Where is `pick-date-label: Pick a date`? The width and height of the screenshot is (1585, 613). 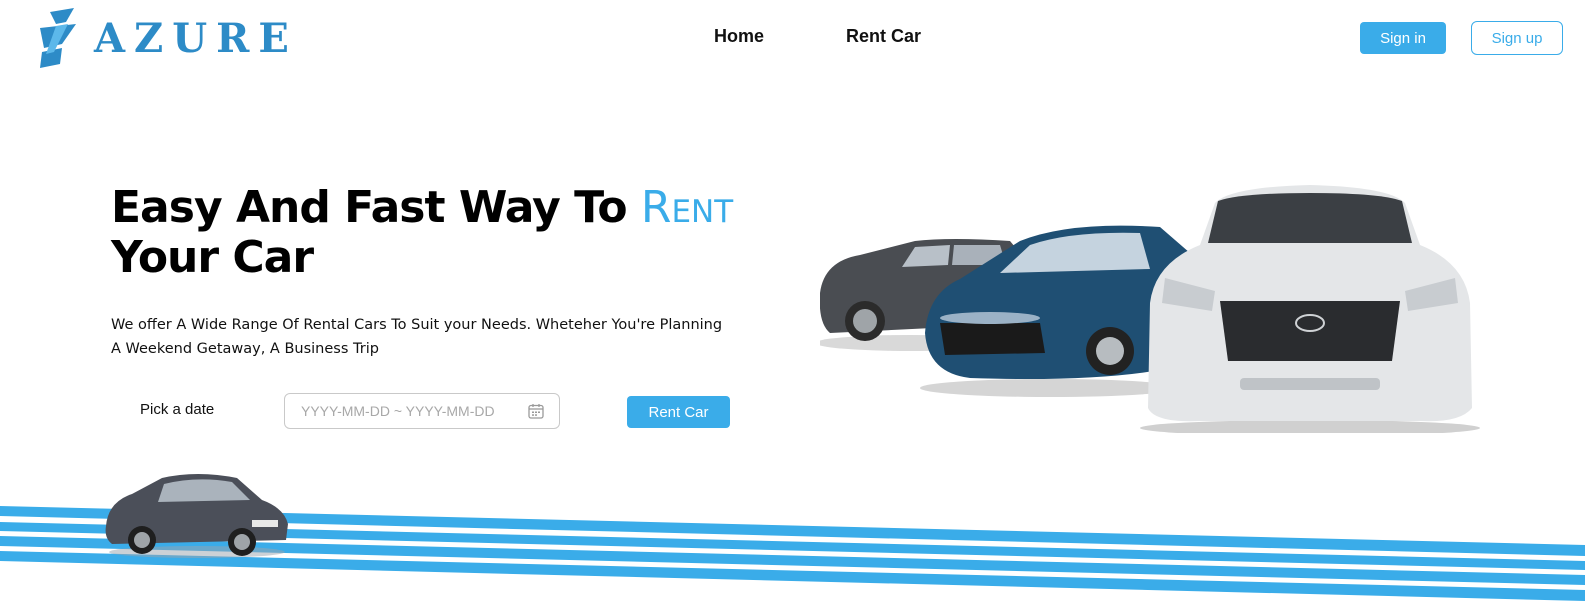
pick-date-label: Pick a date is located at coordinates (177, 409).